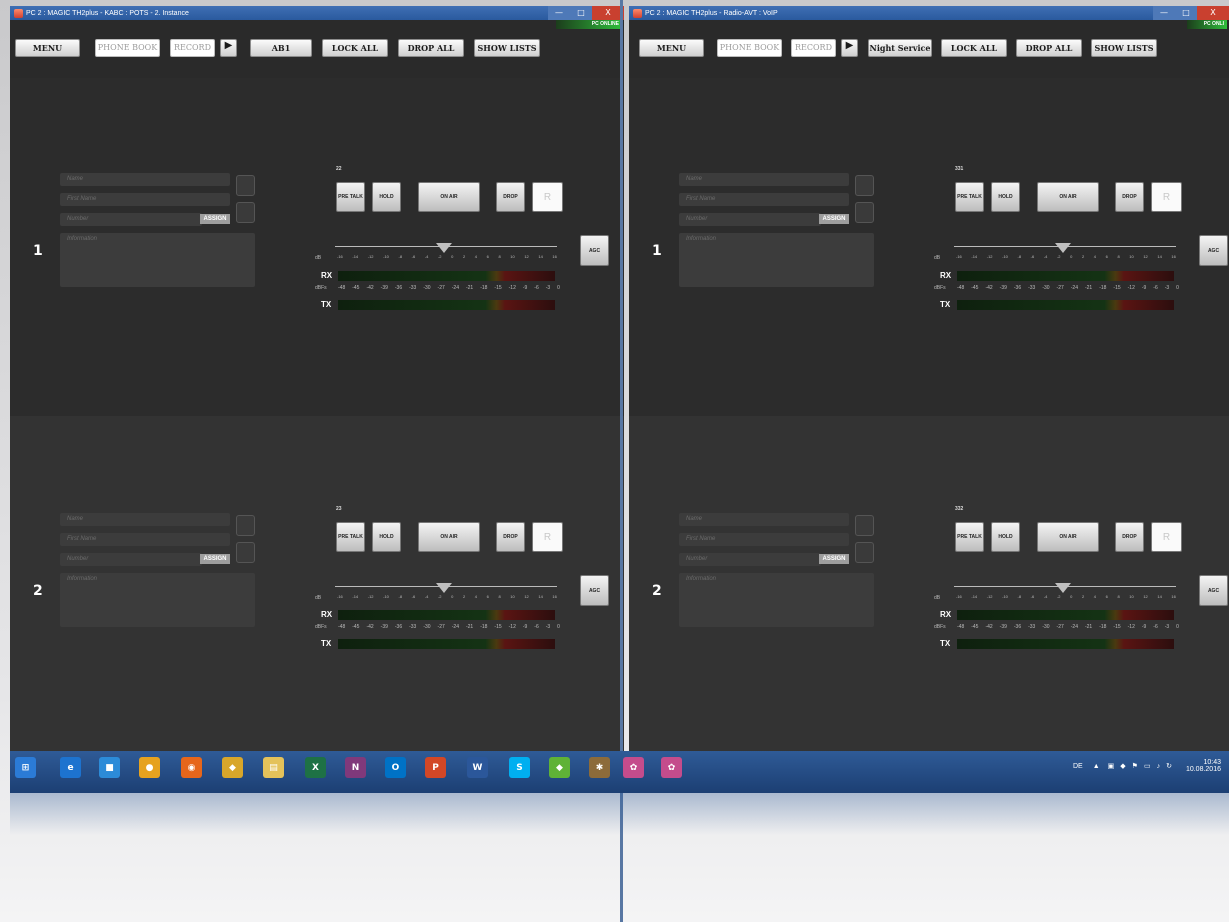 This screenshot has width=1229, height=922. What do you see at coordinates (974, 48) in the screenshot?
I see `lock-all-button: LOCK ALL` at bounding box center [974, 48].